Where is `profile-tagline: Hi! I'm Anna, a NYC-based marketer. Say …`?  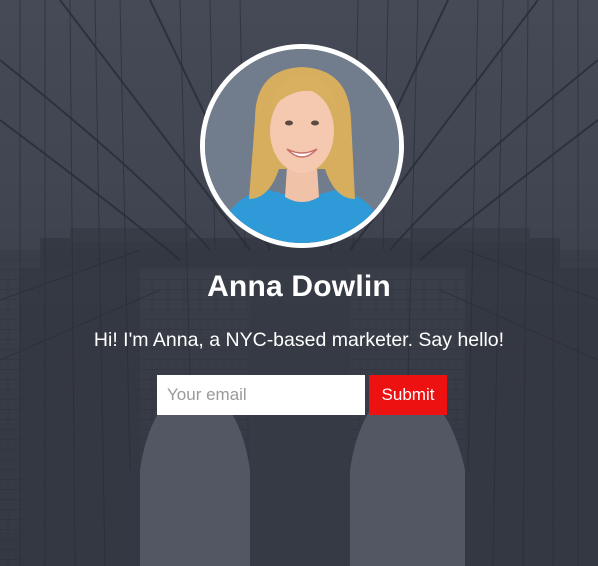
profile-tagline: Hi! I'm Anna, a NYC-based marketer. Say … is located at coordinates (299, 340).